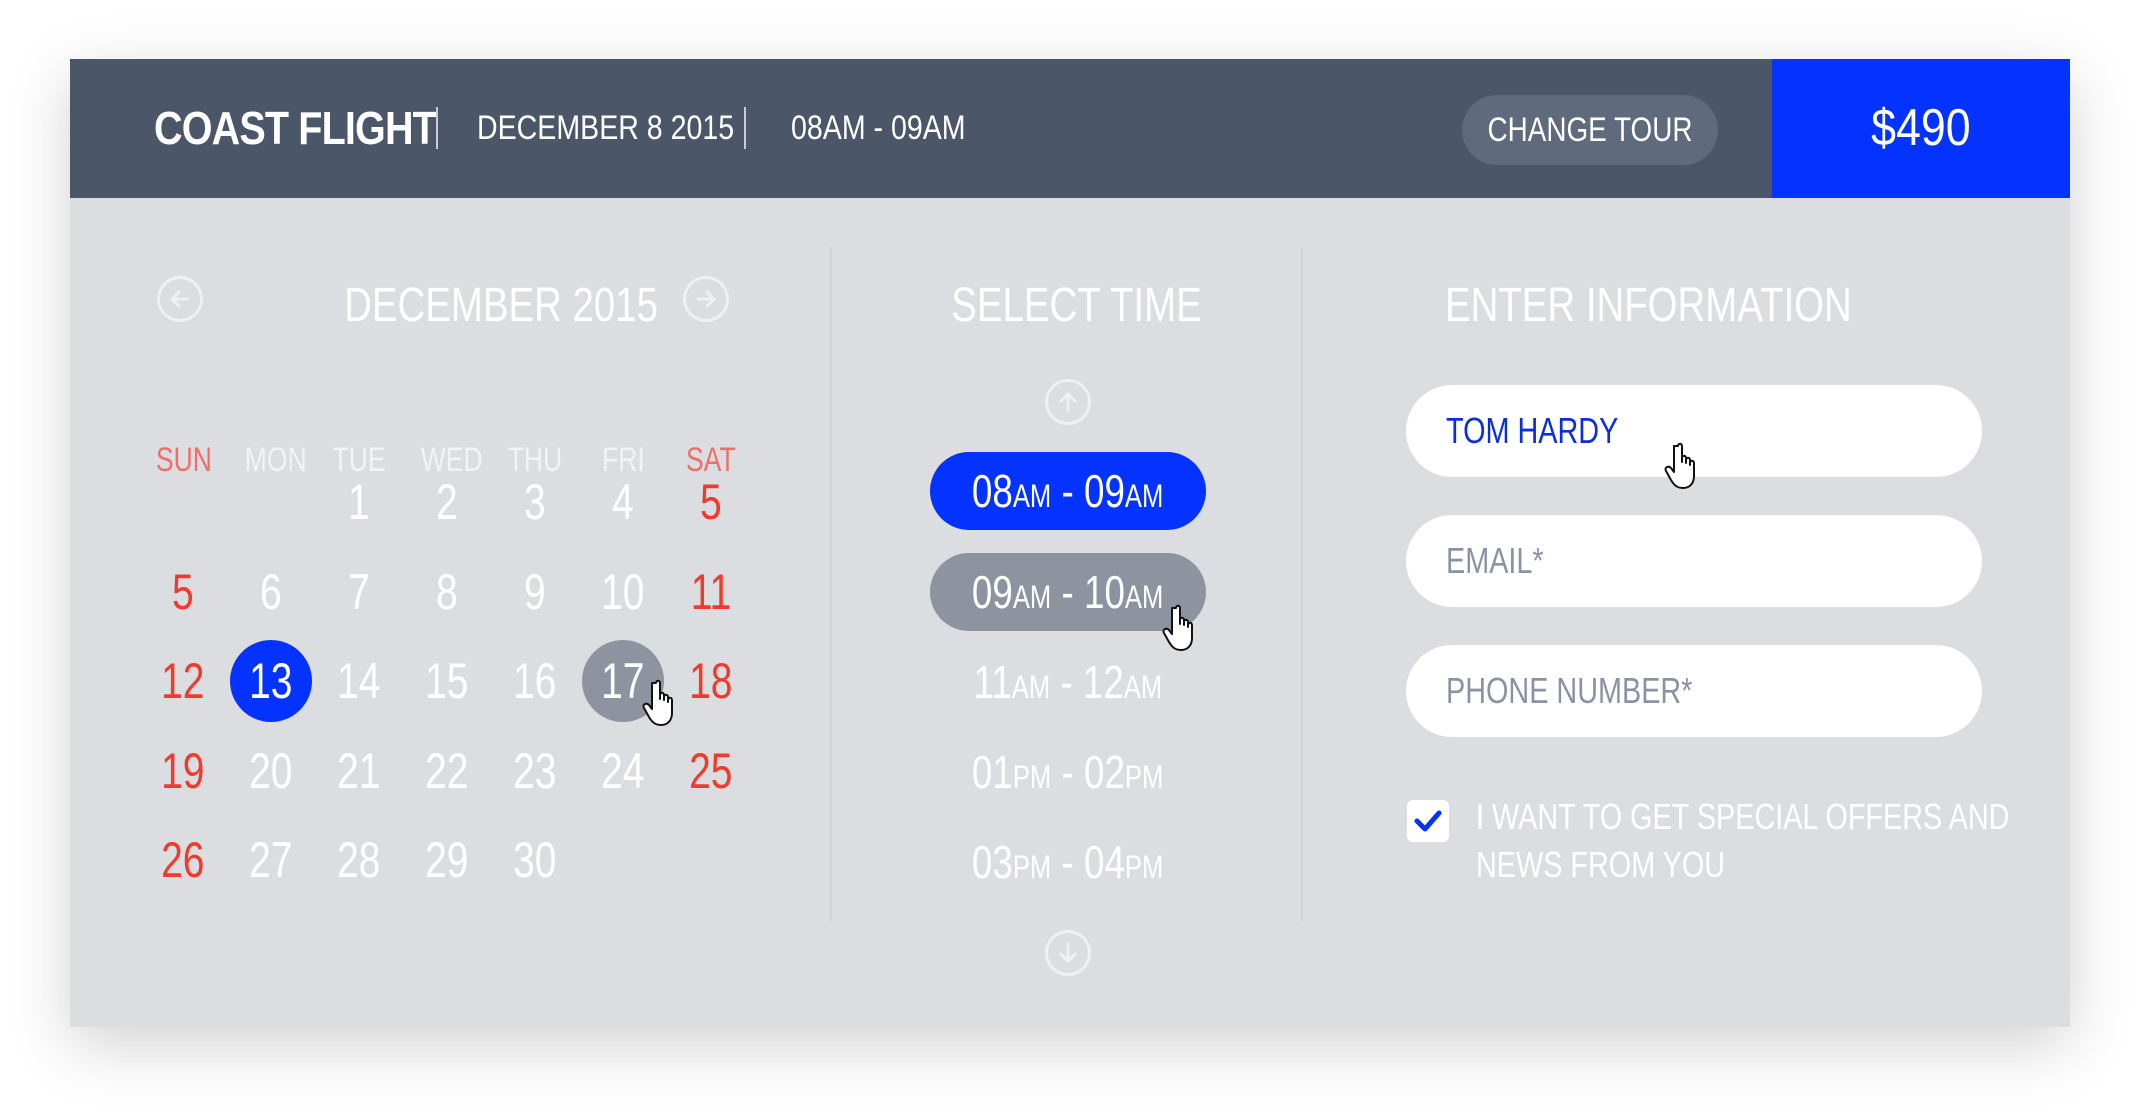 The height and width of the screenshot is (1110, 2140). What do you see at coordinates (878, 128) in the screenshot?
I see `tour-time: 08AM - 09AM` at bounding box center [878, 128].